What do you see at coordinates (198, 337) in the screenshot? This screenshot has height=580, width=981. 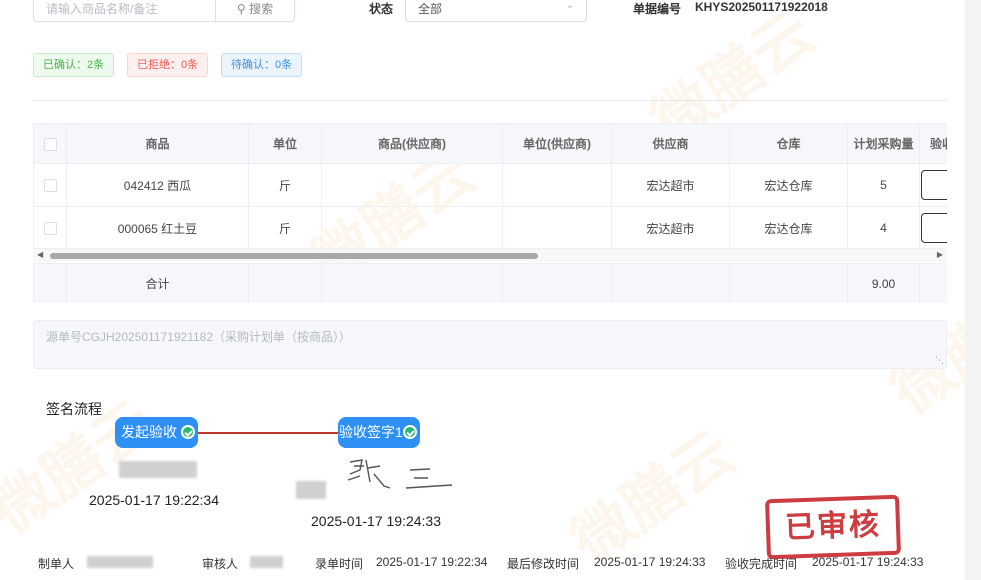 I see `remark-text: 源单号CGJH202501171921182（采购计划单（按商品））` at bounding box center [198, 337].